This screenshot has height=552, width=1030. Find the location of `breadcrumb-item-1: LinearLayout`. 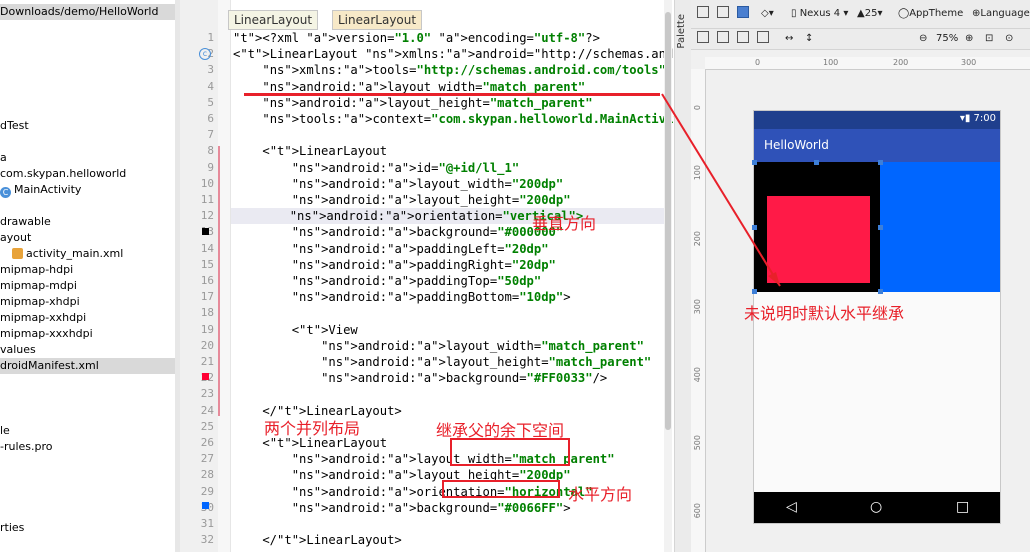

breadcrumb-item-1: LinearLayout is located at coordinates (273, 20).